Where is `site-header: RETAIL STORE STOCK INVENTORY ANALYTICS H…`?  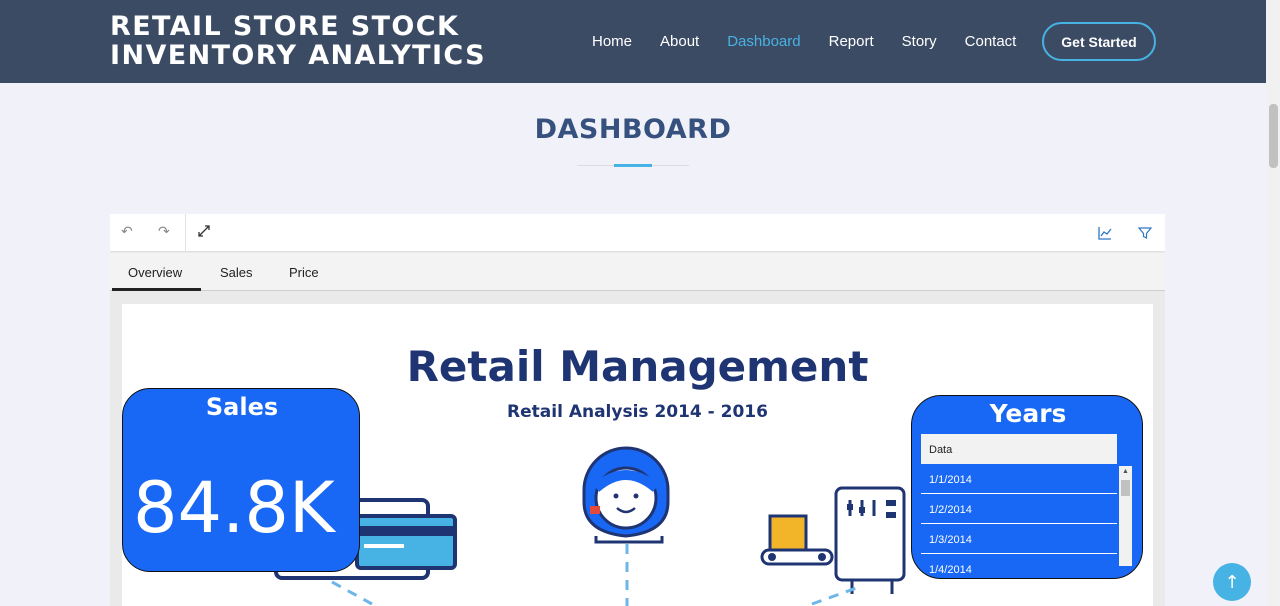 site-header: RETAIL STORE STOCK INVENTORY ANALYTICS H… is located at coordinates (633, 41).